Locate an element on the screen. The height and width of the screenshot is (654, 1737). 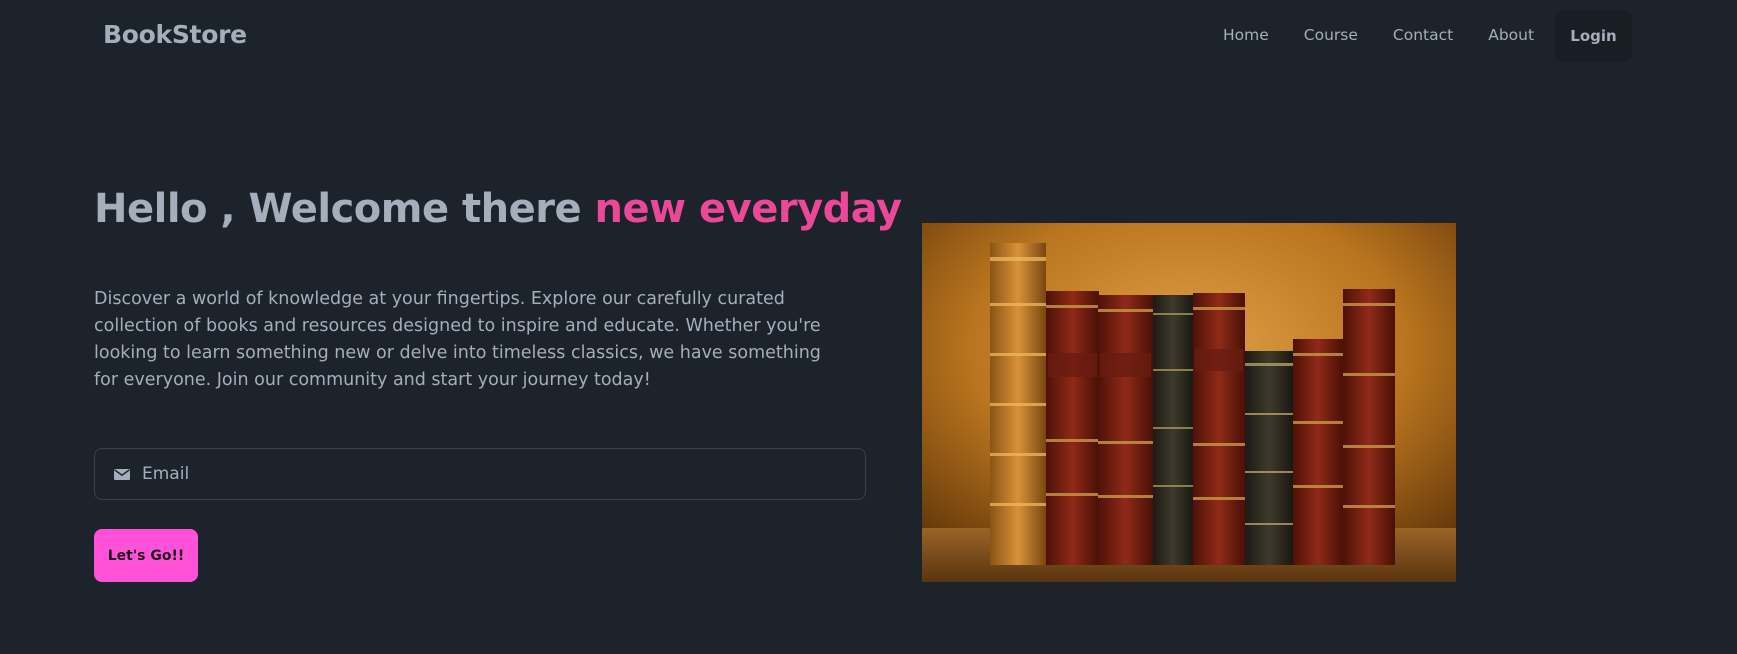
brand-logo: BookStore is located at coordinates (175, 34).